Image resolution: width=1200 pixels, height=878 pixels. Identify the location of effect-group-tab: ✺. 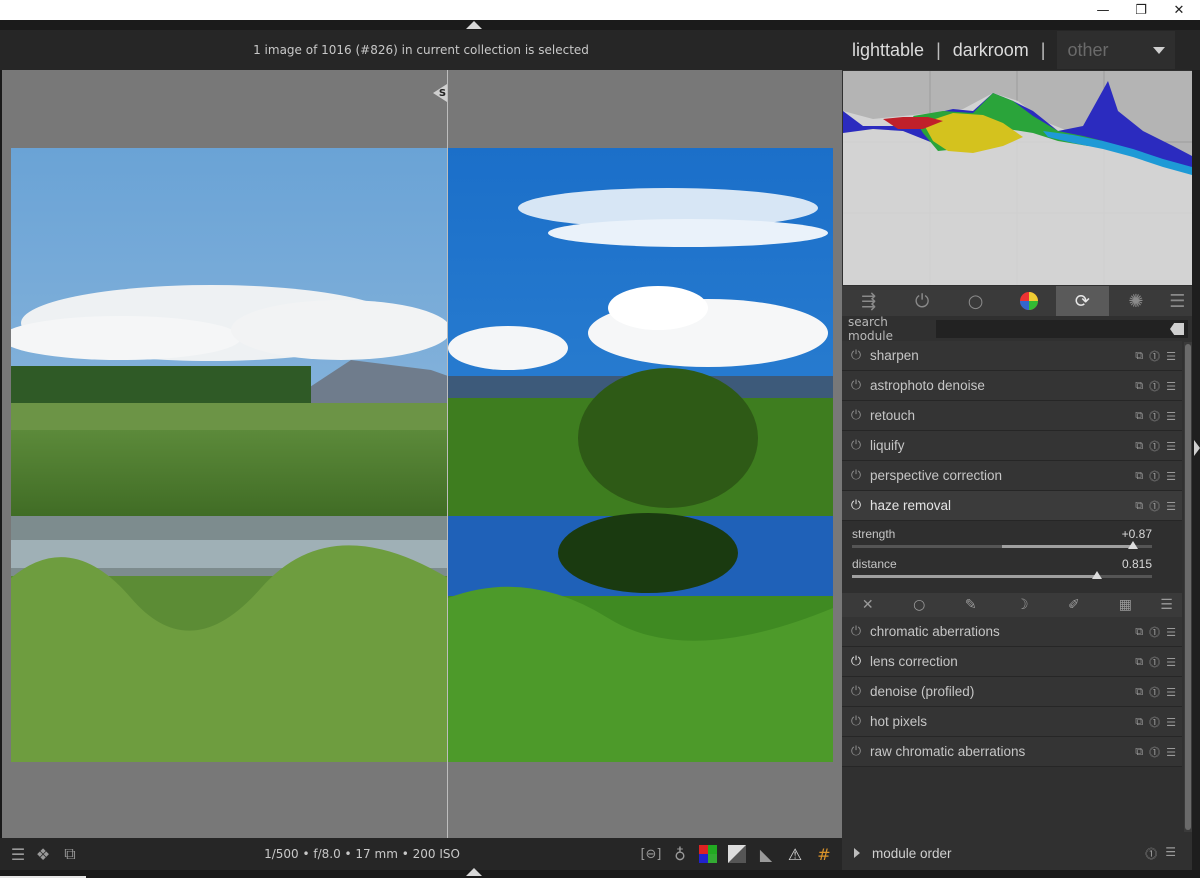
(1135, 301).